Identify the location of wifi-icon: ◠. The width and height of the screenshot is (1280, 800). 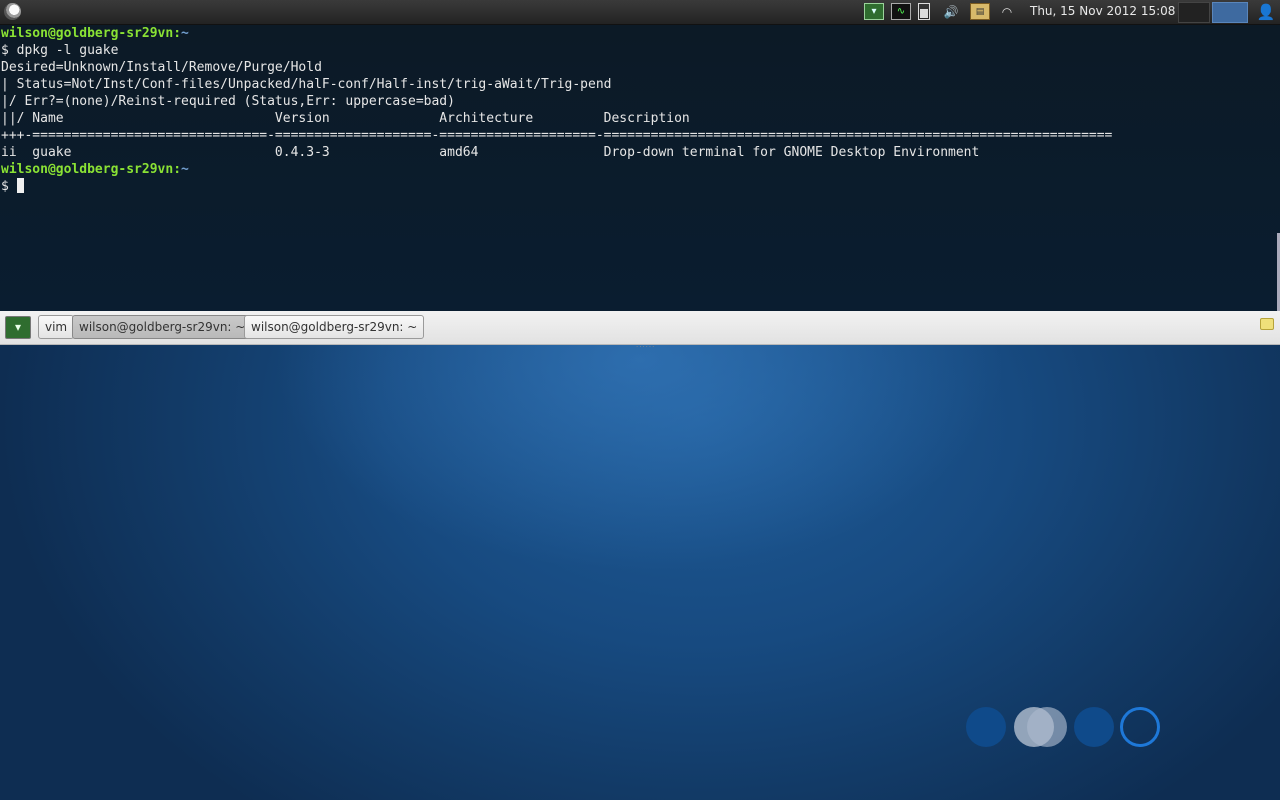
(1007, 12).